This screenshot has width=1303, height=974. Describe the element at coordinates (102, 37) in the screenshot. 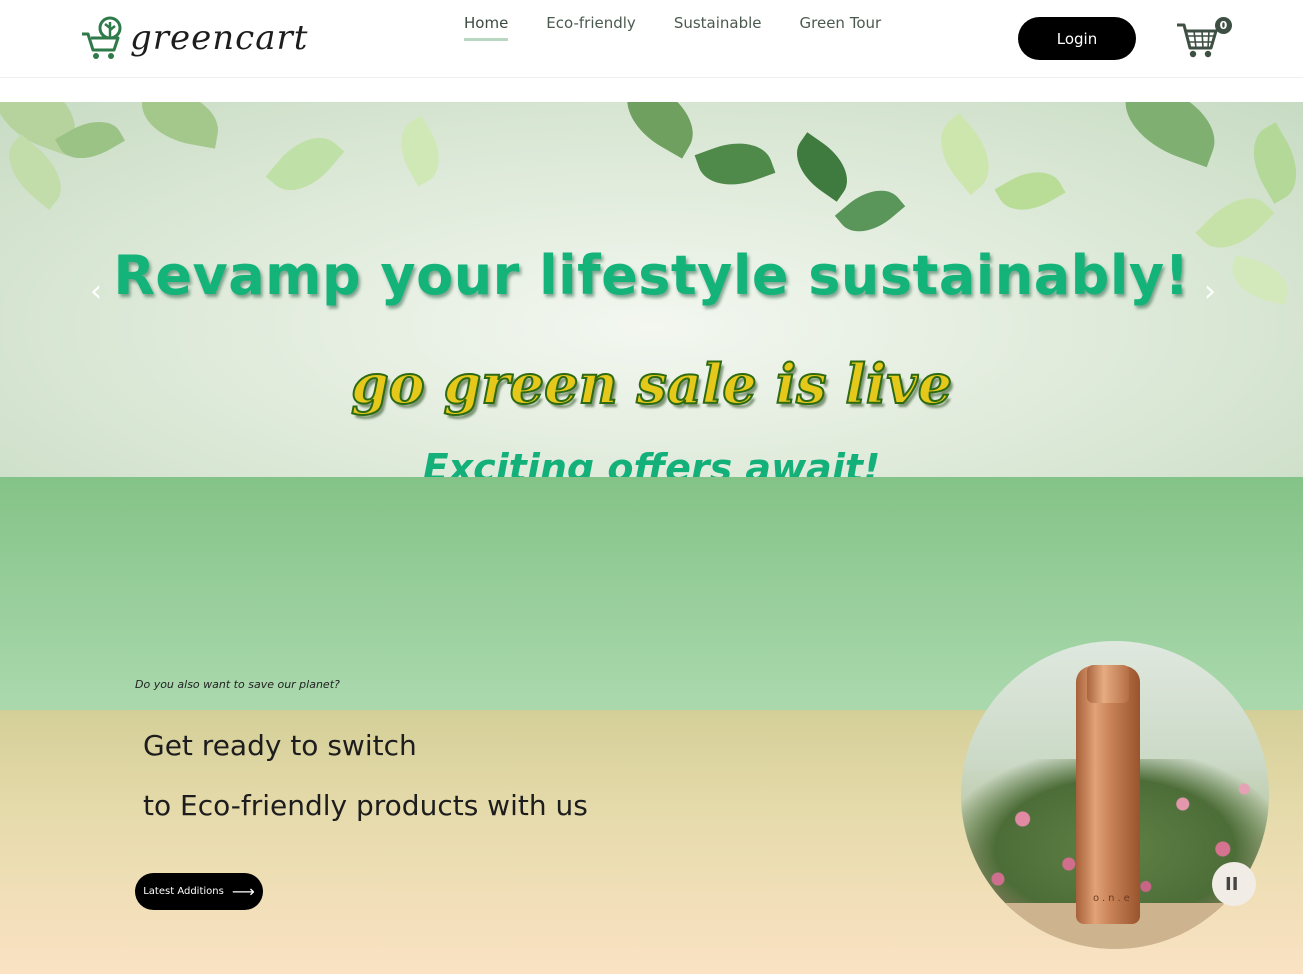

I see `cart-tree-logo-icon` at that location.